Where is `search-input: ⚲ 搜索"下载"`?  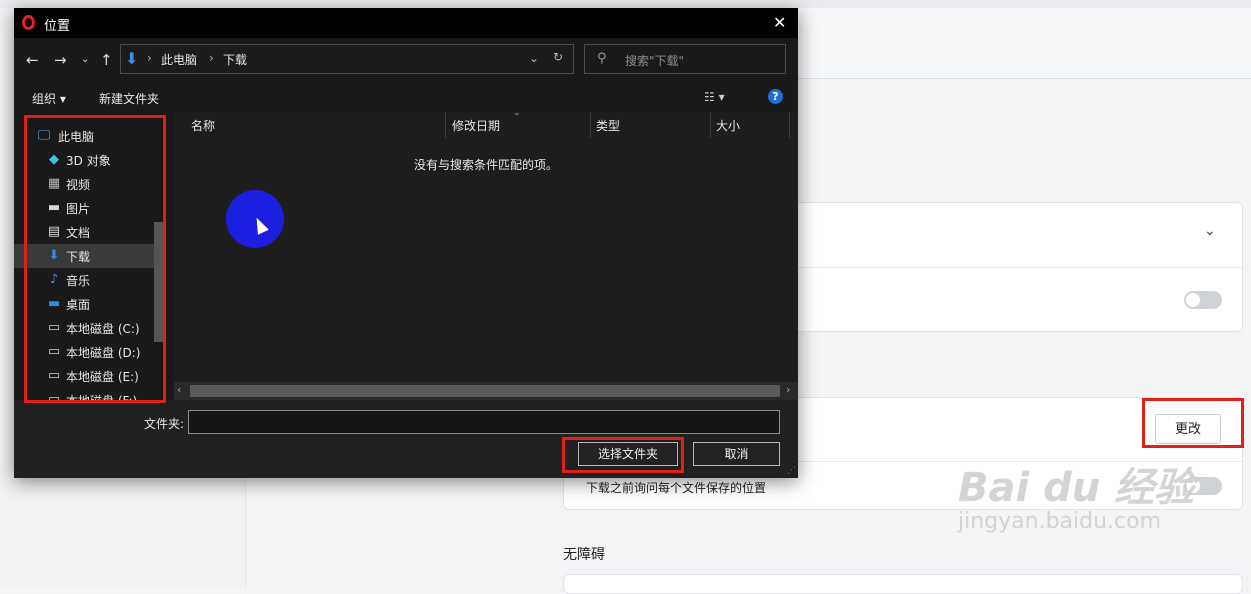
search-input: ⚲ 搜索"下载" is located at coordinates (685, 59).